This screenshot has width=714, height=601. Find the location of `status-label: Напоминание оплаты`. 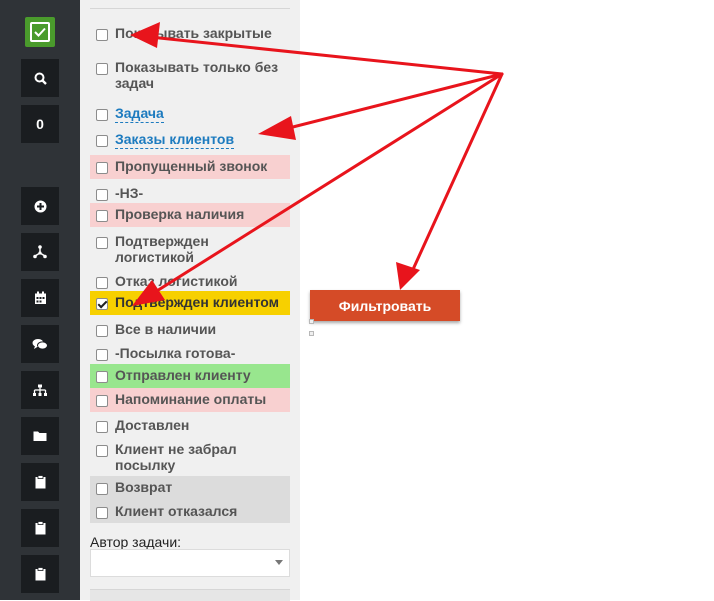

status-label: Напоминание оплаты is located at coordinates (191, 399).